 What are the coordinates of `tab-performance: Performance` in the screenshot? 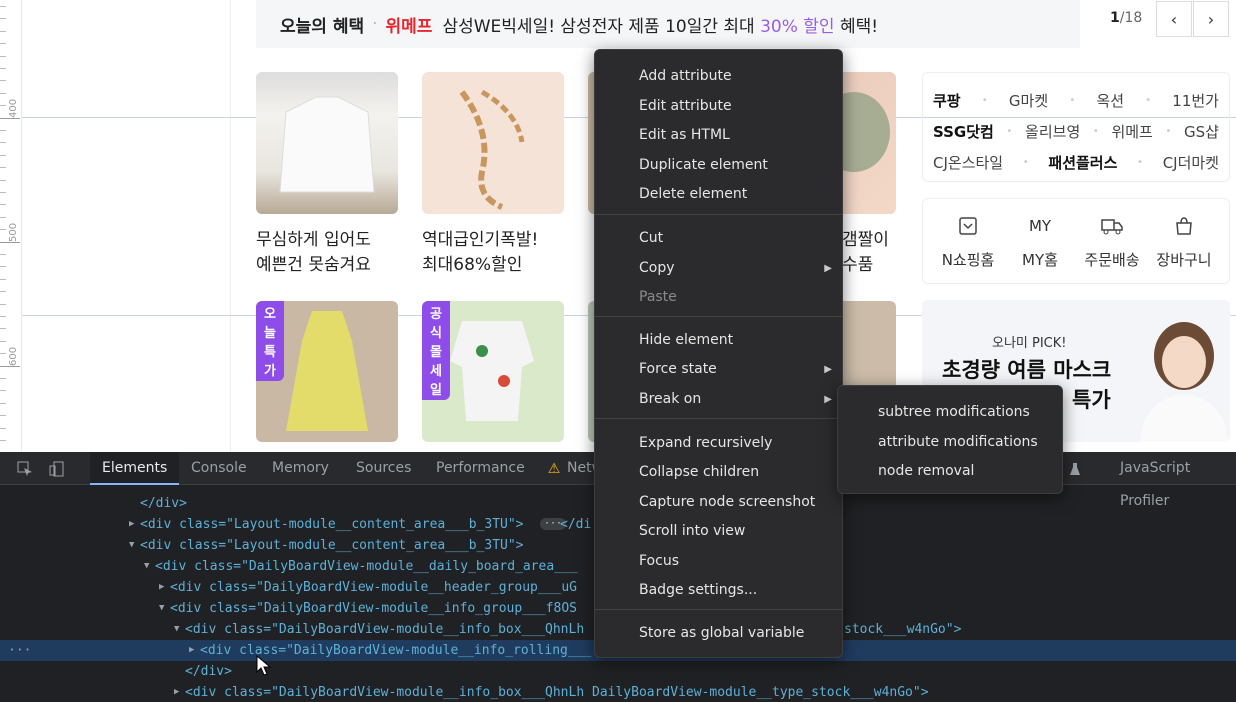 It's located at (480, 468).